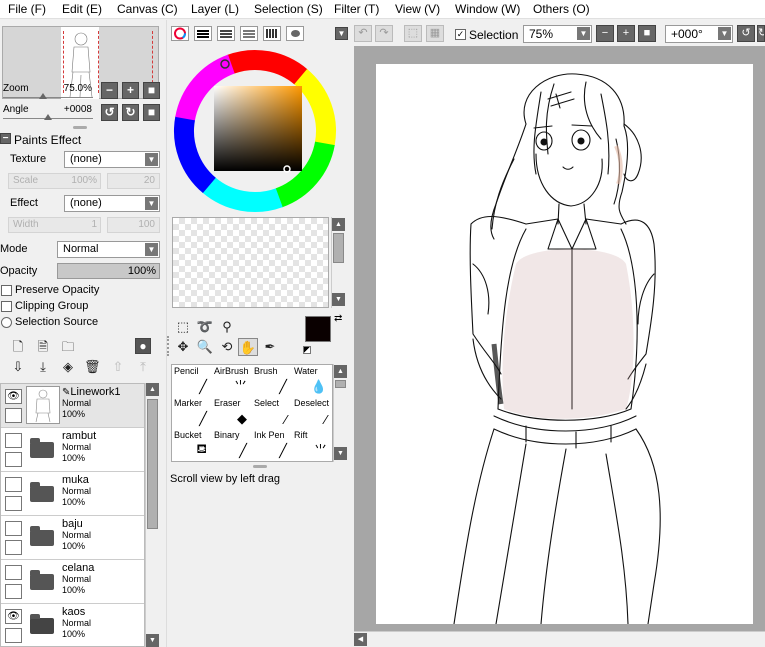 The width and height of the screenshot is (765, 647). What do you see at coordinates (43, 367) in the screenshot?
I see `merge-down-icon: ⤓` at bounding box center [43, 367].